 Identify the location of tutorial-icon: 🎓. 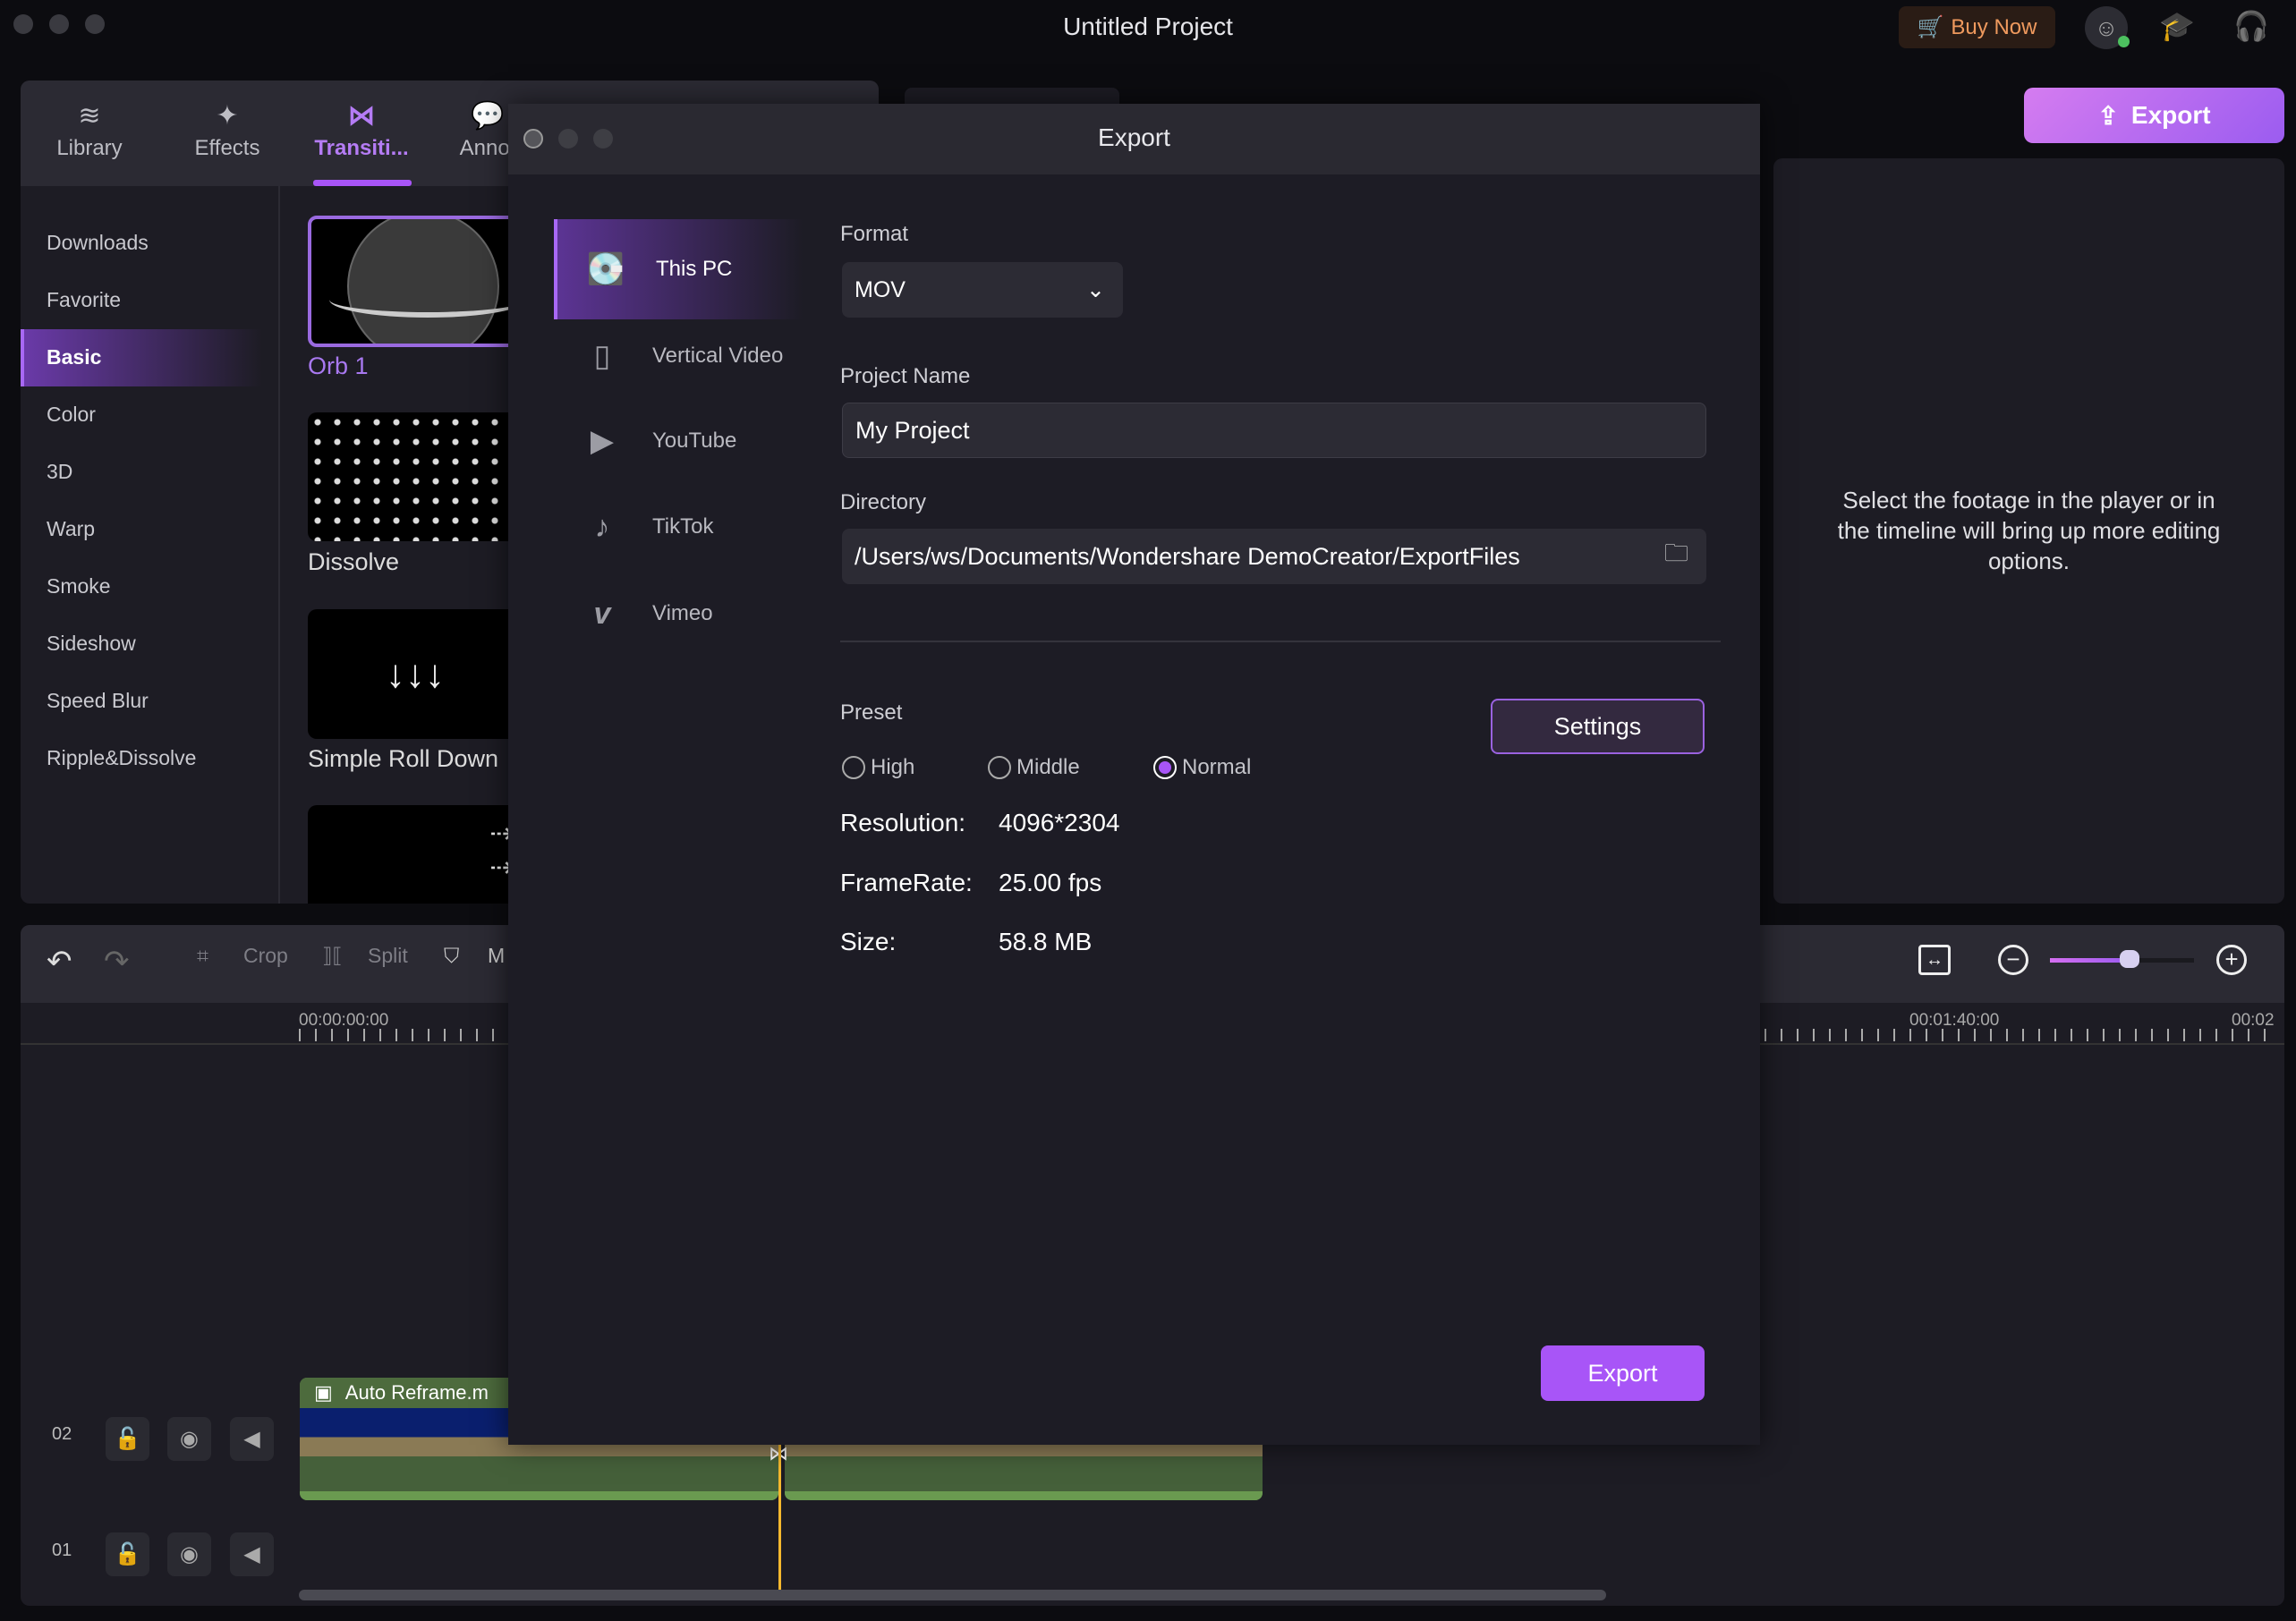
(2177, 26).